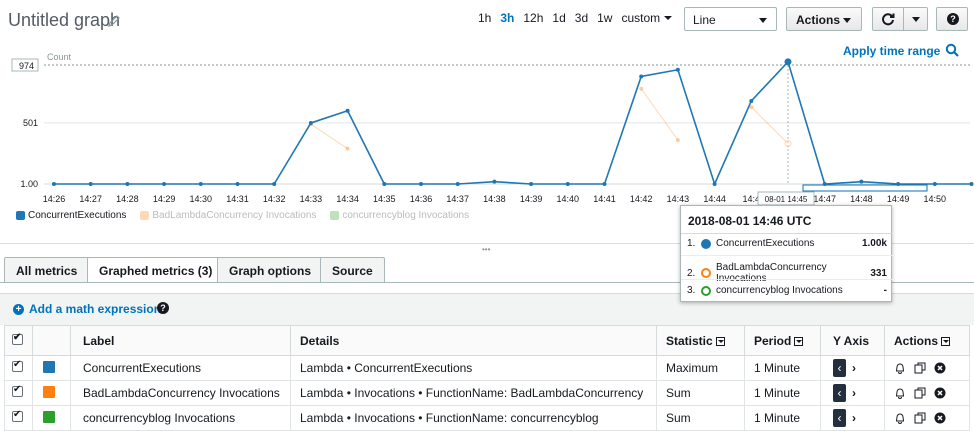 The height and width of the screenshot is (431, 974). I want to click on select-all-checkbox, so click(17, 338).